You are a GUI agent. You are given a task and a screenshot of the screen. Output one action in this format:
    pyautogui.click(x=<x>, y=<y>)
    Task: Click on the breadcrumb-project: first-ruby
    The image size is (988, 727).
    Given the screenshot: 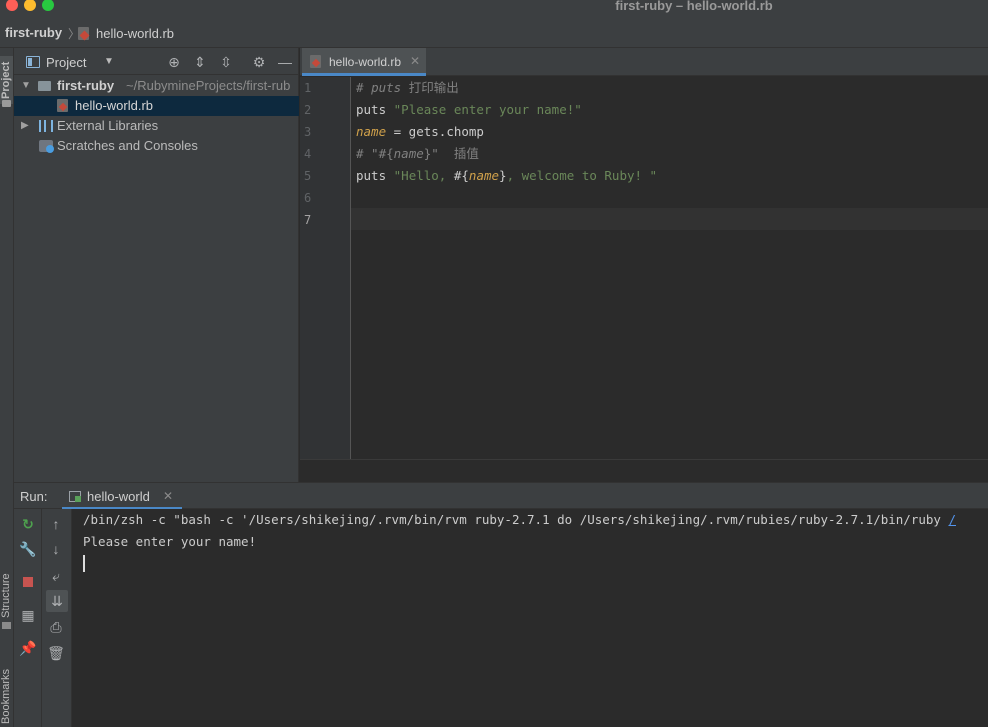 What is the action you would take?
    pyautogui.click(x=33, y=32)
    